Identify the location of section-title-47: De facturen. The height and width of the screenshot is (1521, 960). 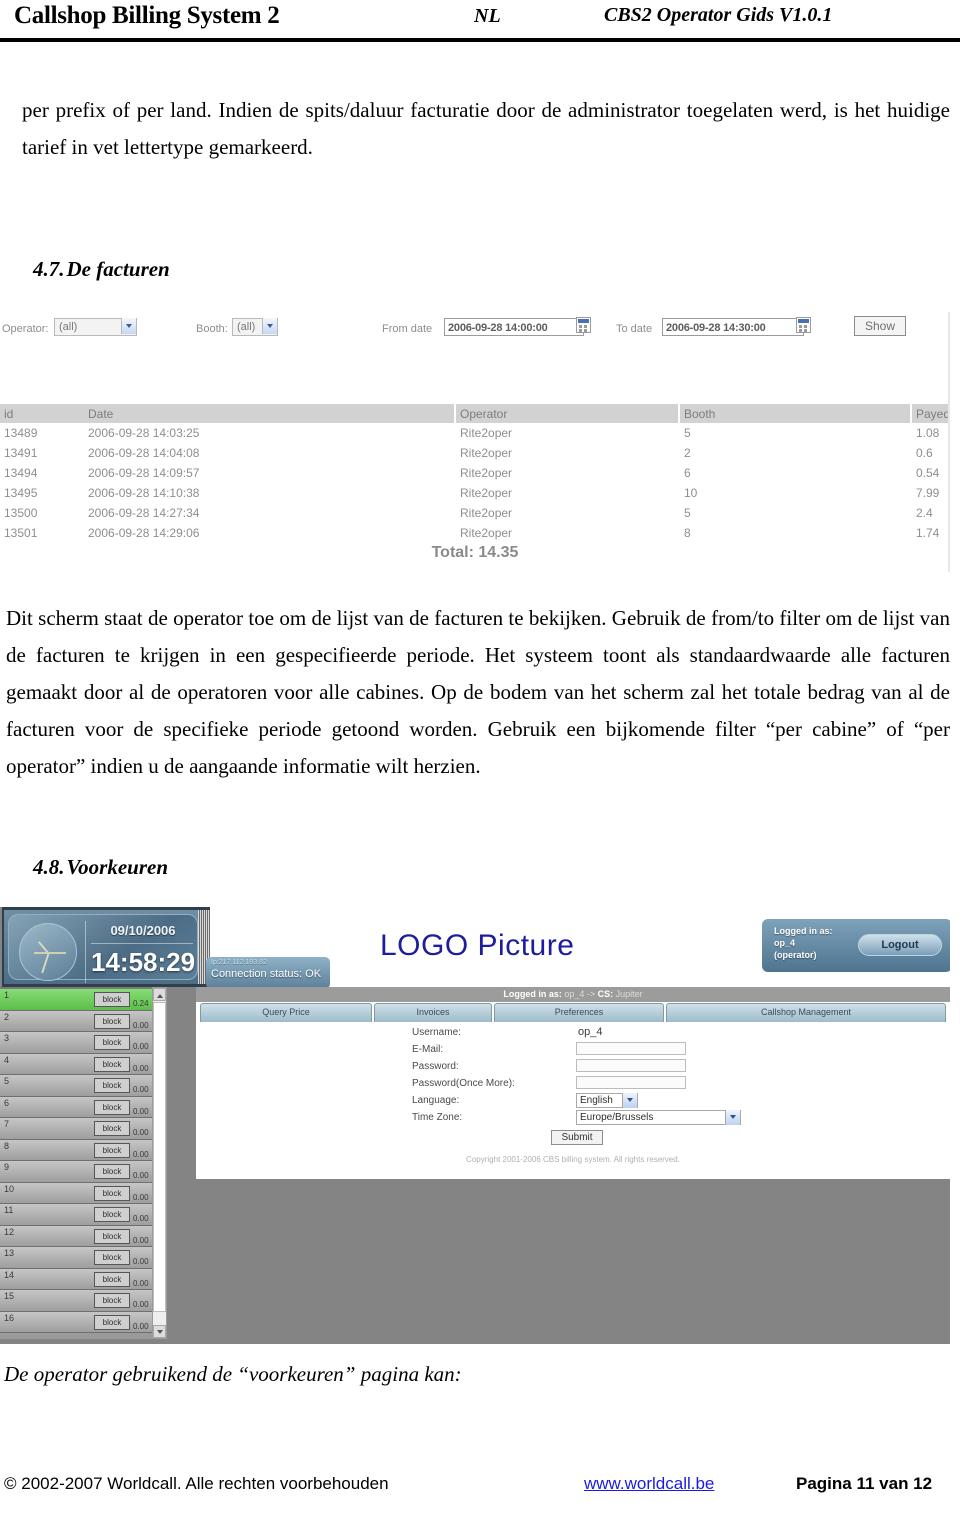
(118, 269).